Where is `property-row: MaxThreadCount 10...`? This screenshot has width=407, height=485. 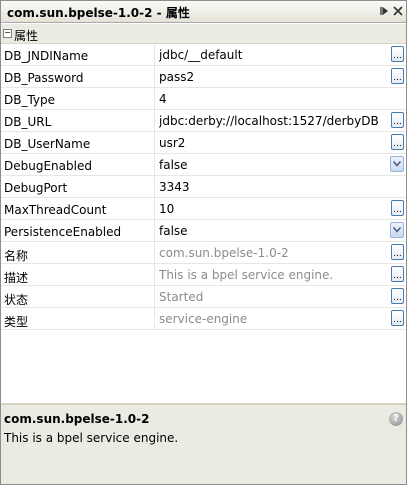 property-row: MaxThreadCount 10... is located at coordinates (203, 209).